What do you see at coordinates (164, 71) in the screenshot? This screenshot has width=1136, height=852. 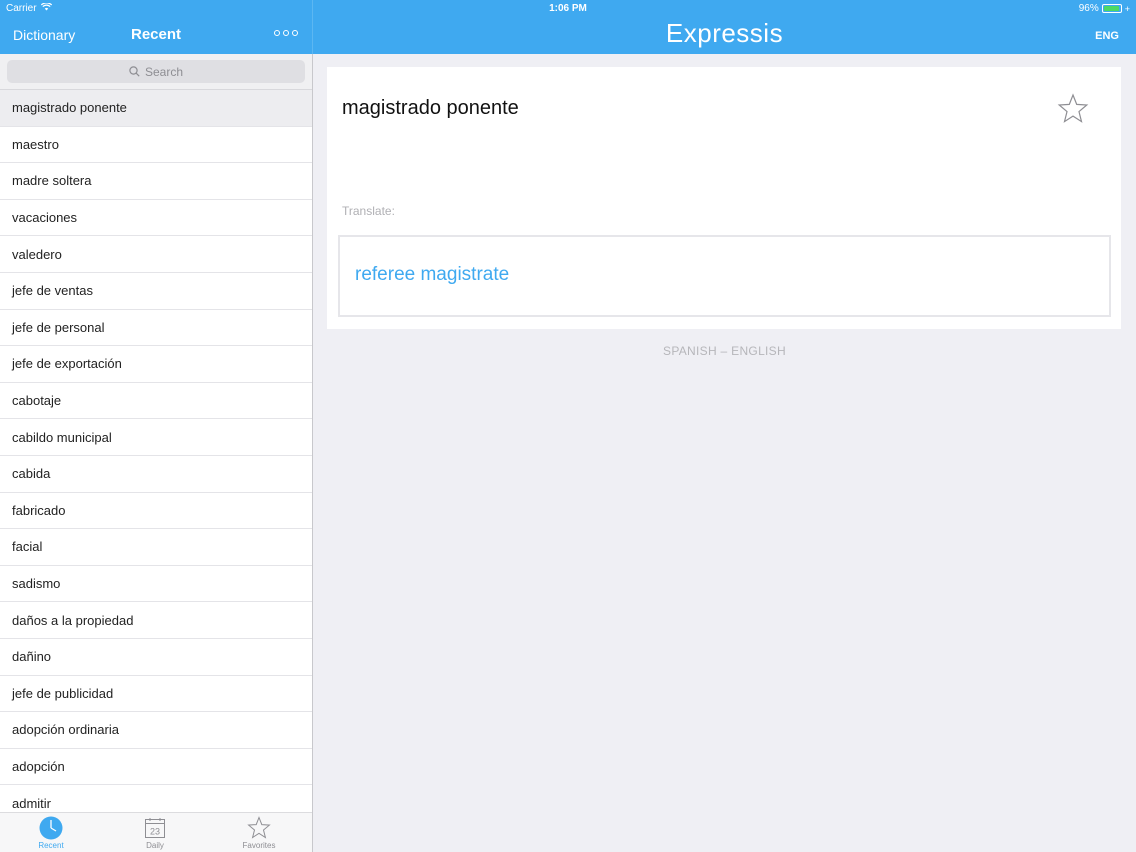 I see `search-placeholder: Search` at bounding box center [164, 71].